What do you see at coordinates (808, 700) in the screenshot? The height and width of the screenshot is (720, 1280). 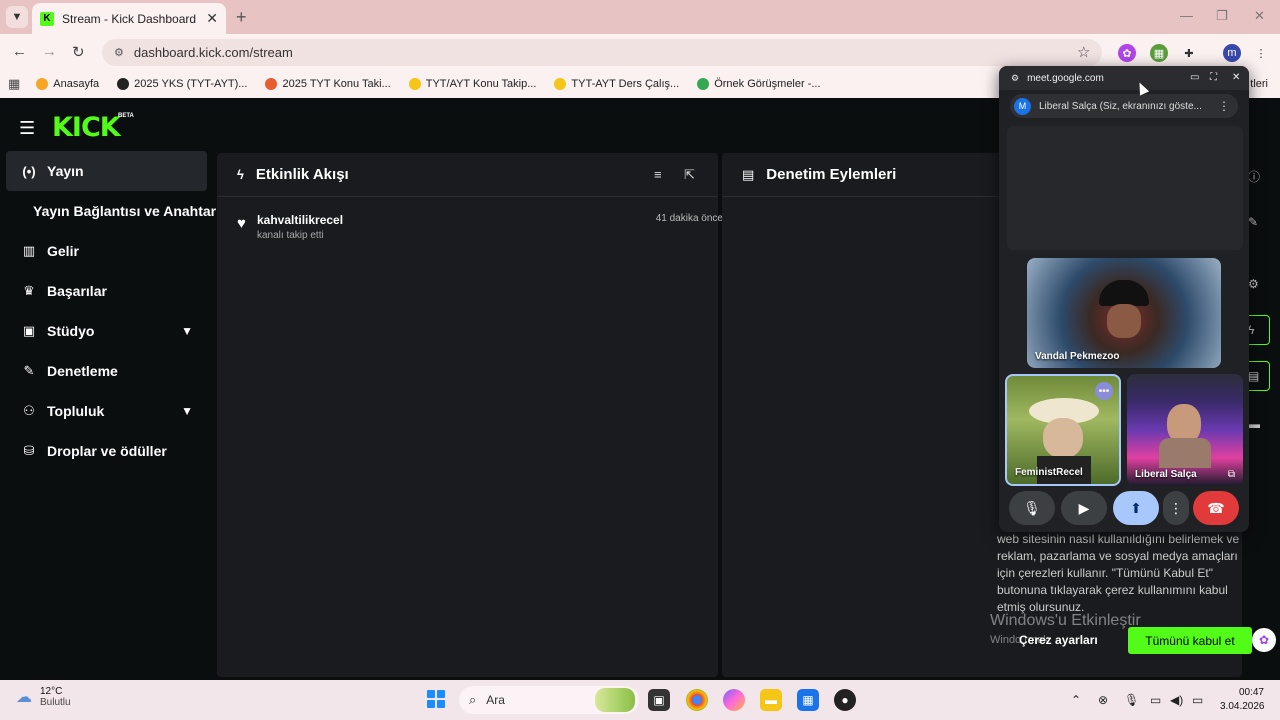 I see `store-icon: ▦` at bounding box center [808, 700].